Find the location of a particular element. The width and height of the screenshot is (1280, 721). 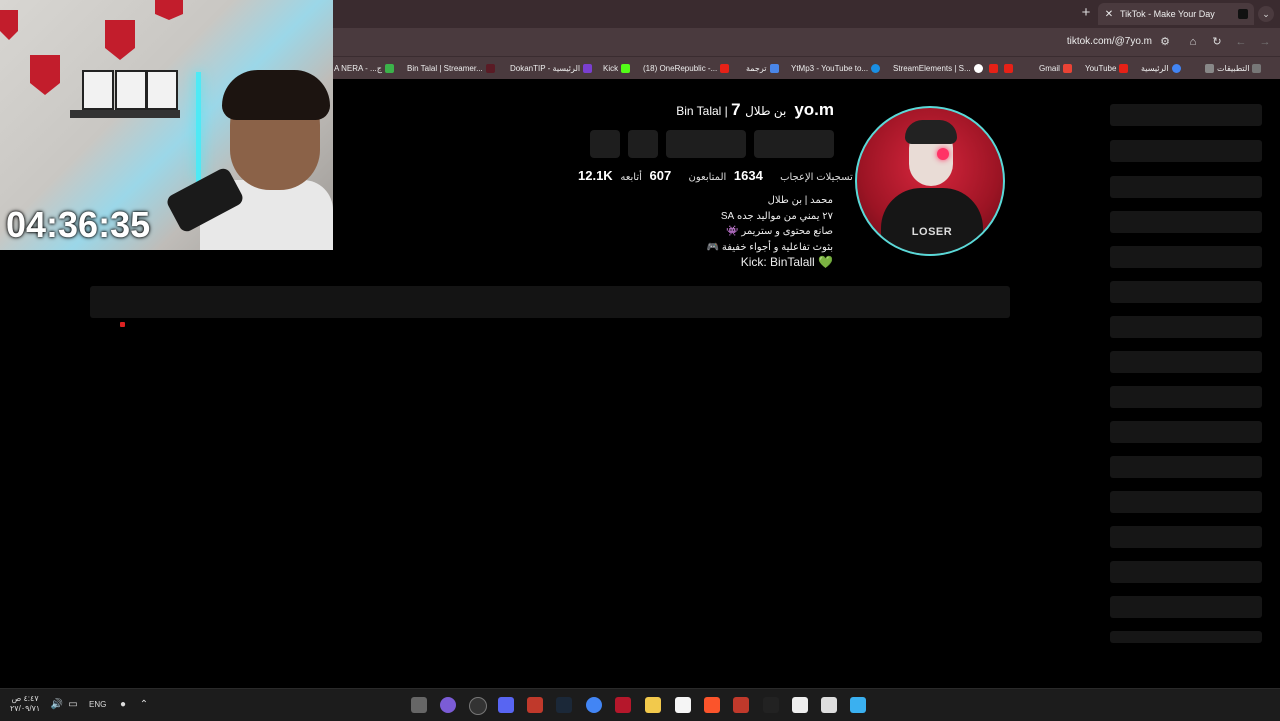

capcut-icon is located at coordinates (800, 705).